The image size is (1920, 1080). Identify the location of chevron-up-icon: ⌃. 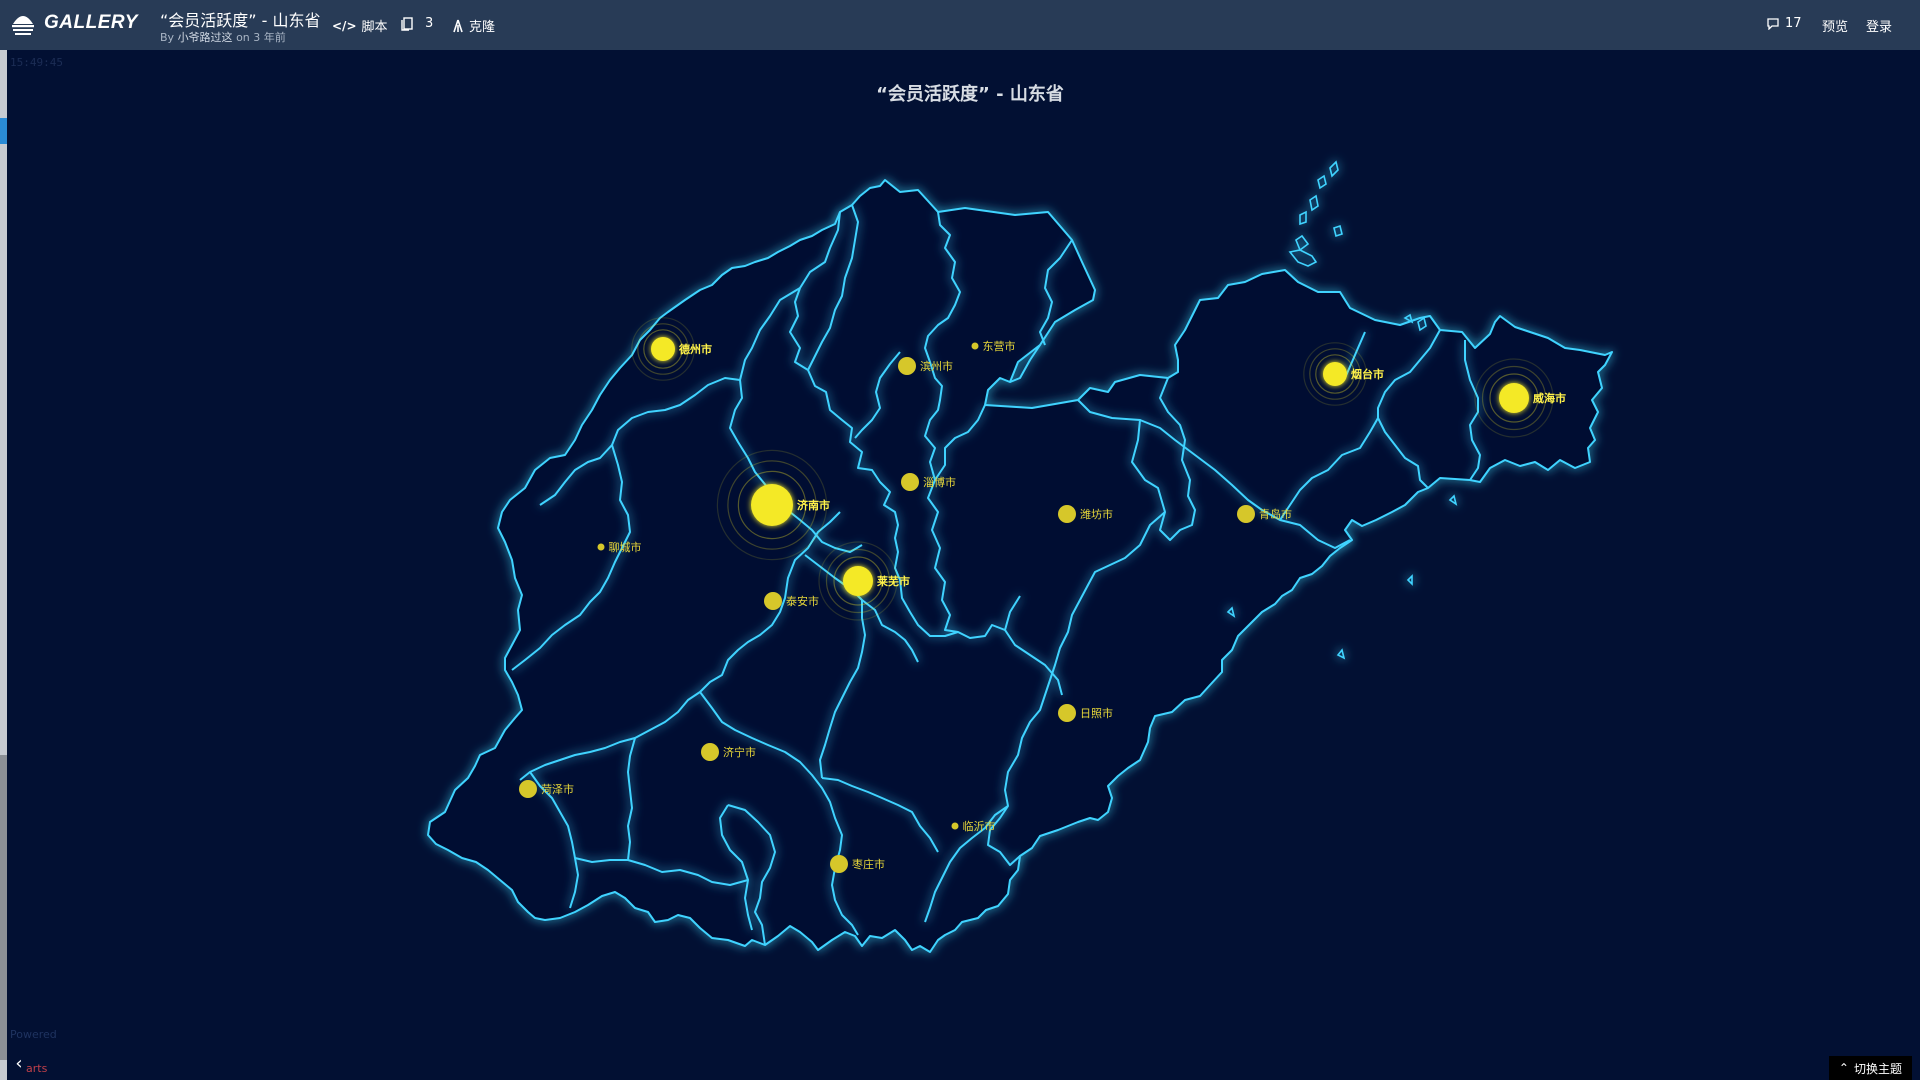
(1843, 1068).